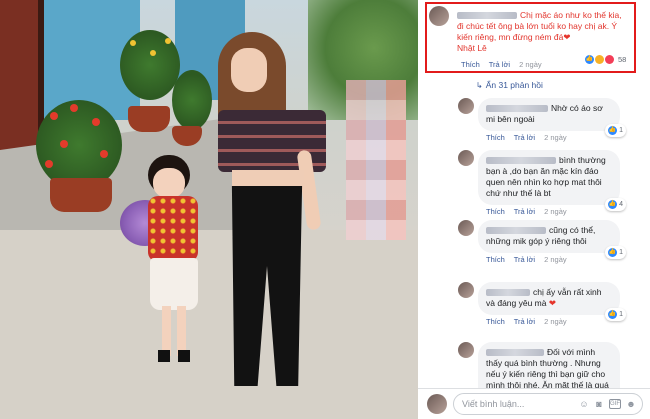  What do you see at coordinates (509, 85) in the screenshot?
I see `hide-replies-link: ↳ Ẩn 31 phản hồi` at bounding box center [509, 85].